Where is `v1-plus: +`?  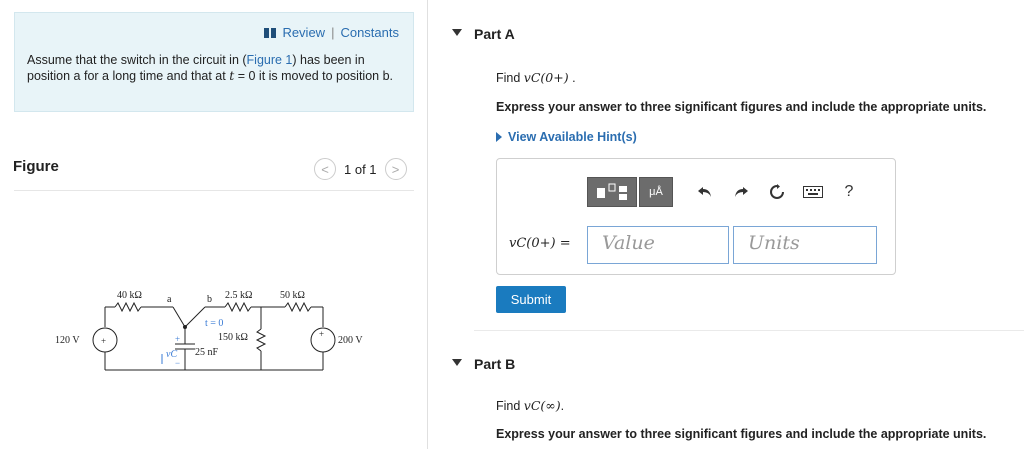 v1-plus: + is located at coordinates (103, 341).